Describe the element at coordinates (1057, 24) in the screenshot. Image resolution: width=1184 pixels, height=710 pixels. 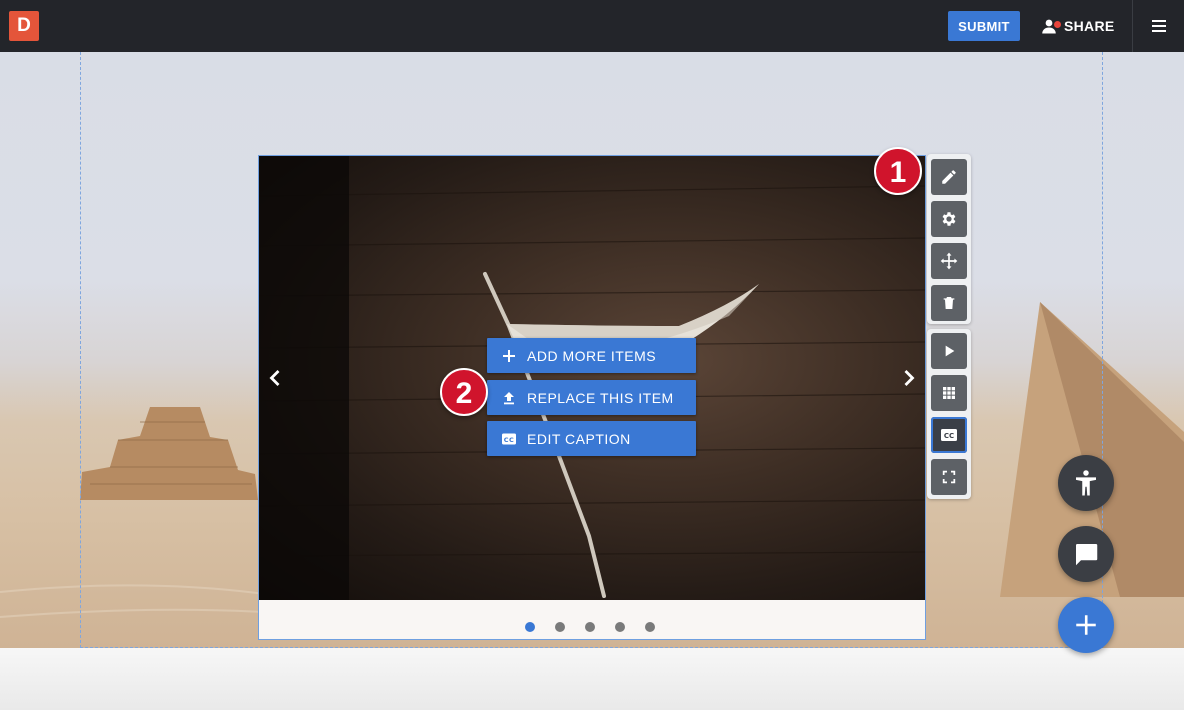
I see `notification-dot` at that location.